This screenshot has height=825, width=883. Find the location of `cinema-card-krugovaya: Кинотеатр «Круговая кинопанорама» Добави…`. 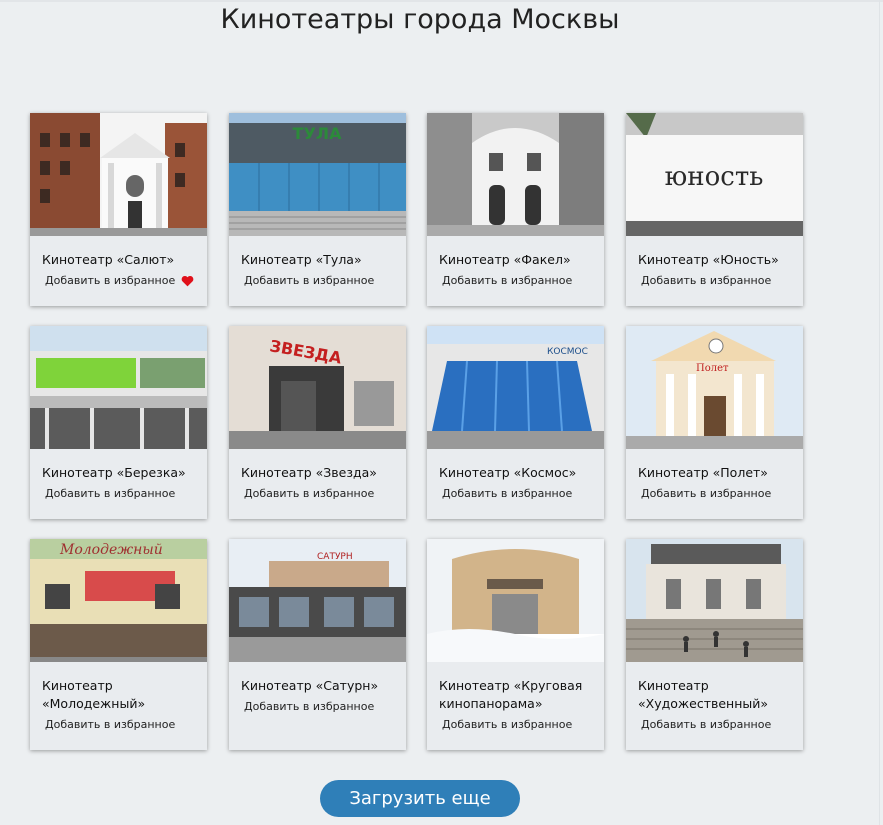

cinema-card-krugovaya: Кинотеатр «Круговая кинопанорама» Добави… is located at coordinates (515, 644).